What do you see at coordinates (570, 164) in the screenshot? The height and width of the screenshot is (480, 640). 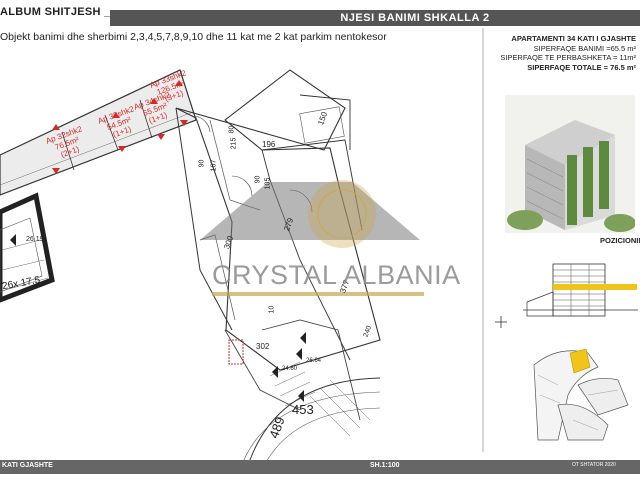 I see `building-render-image` at bounding box center [570, 164].